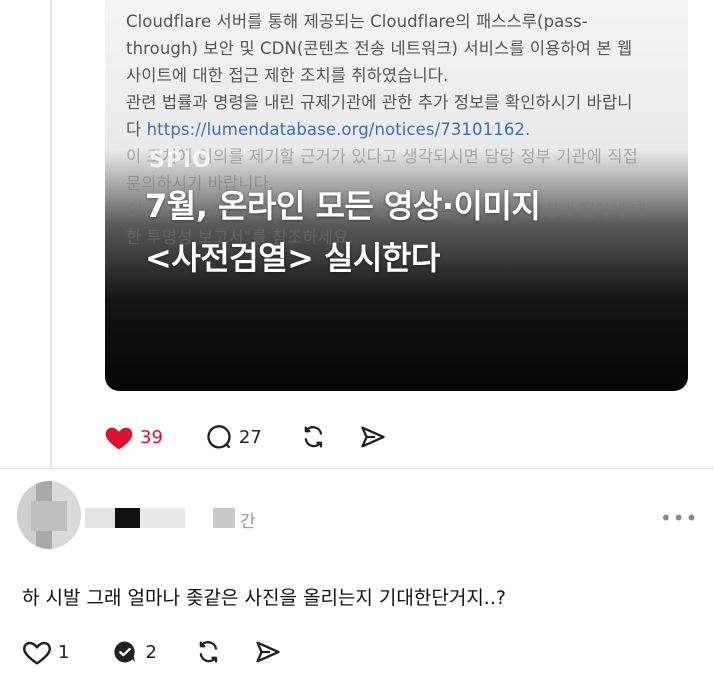 This screenshot has width=714, height=698. What do you see at coordinates (224, 518) in the screenshot?
I see `timestamp-redacted` at bounding box center [224, 518].